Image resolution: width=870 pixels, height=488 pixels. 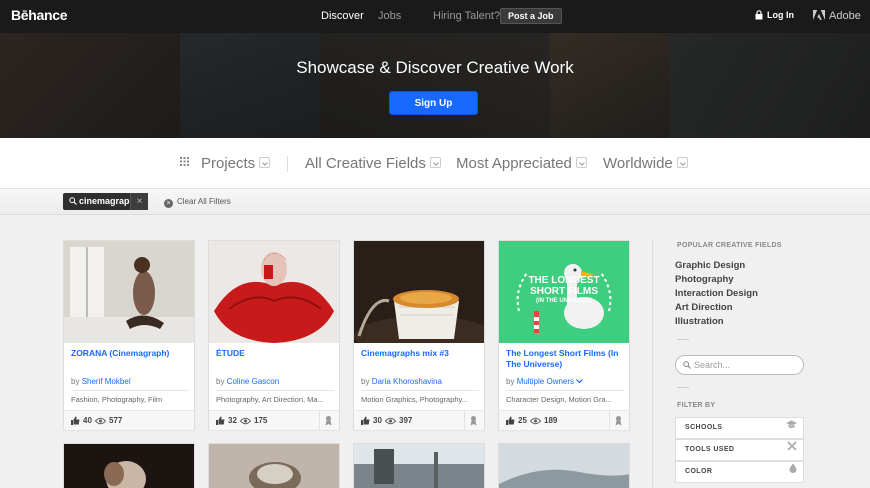 I want to click on project-stats: 30 397, so click(x=419, y=420).